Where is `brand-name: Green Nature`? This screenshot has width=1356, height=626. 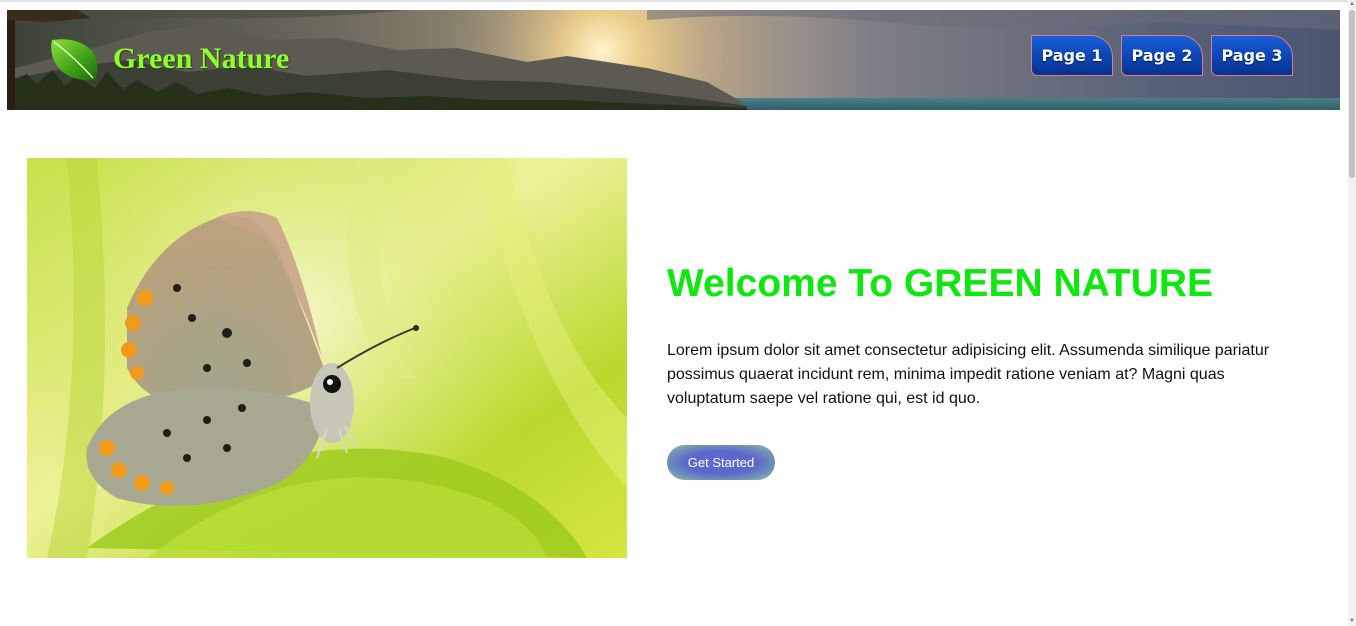
brand-name: Green Nature is located at coordinates (201, 58).